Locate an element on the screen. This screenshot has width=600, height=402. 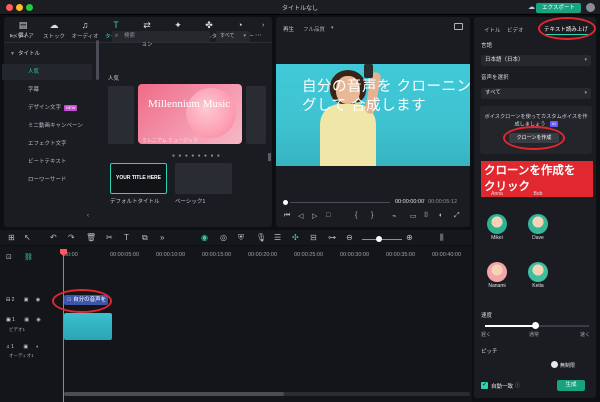
auto-match-checkbox: ✓ is located at coordinates (484, 385).